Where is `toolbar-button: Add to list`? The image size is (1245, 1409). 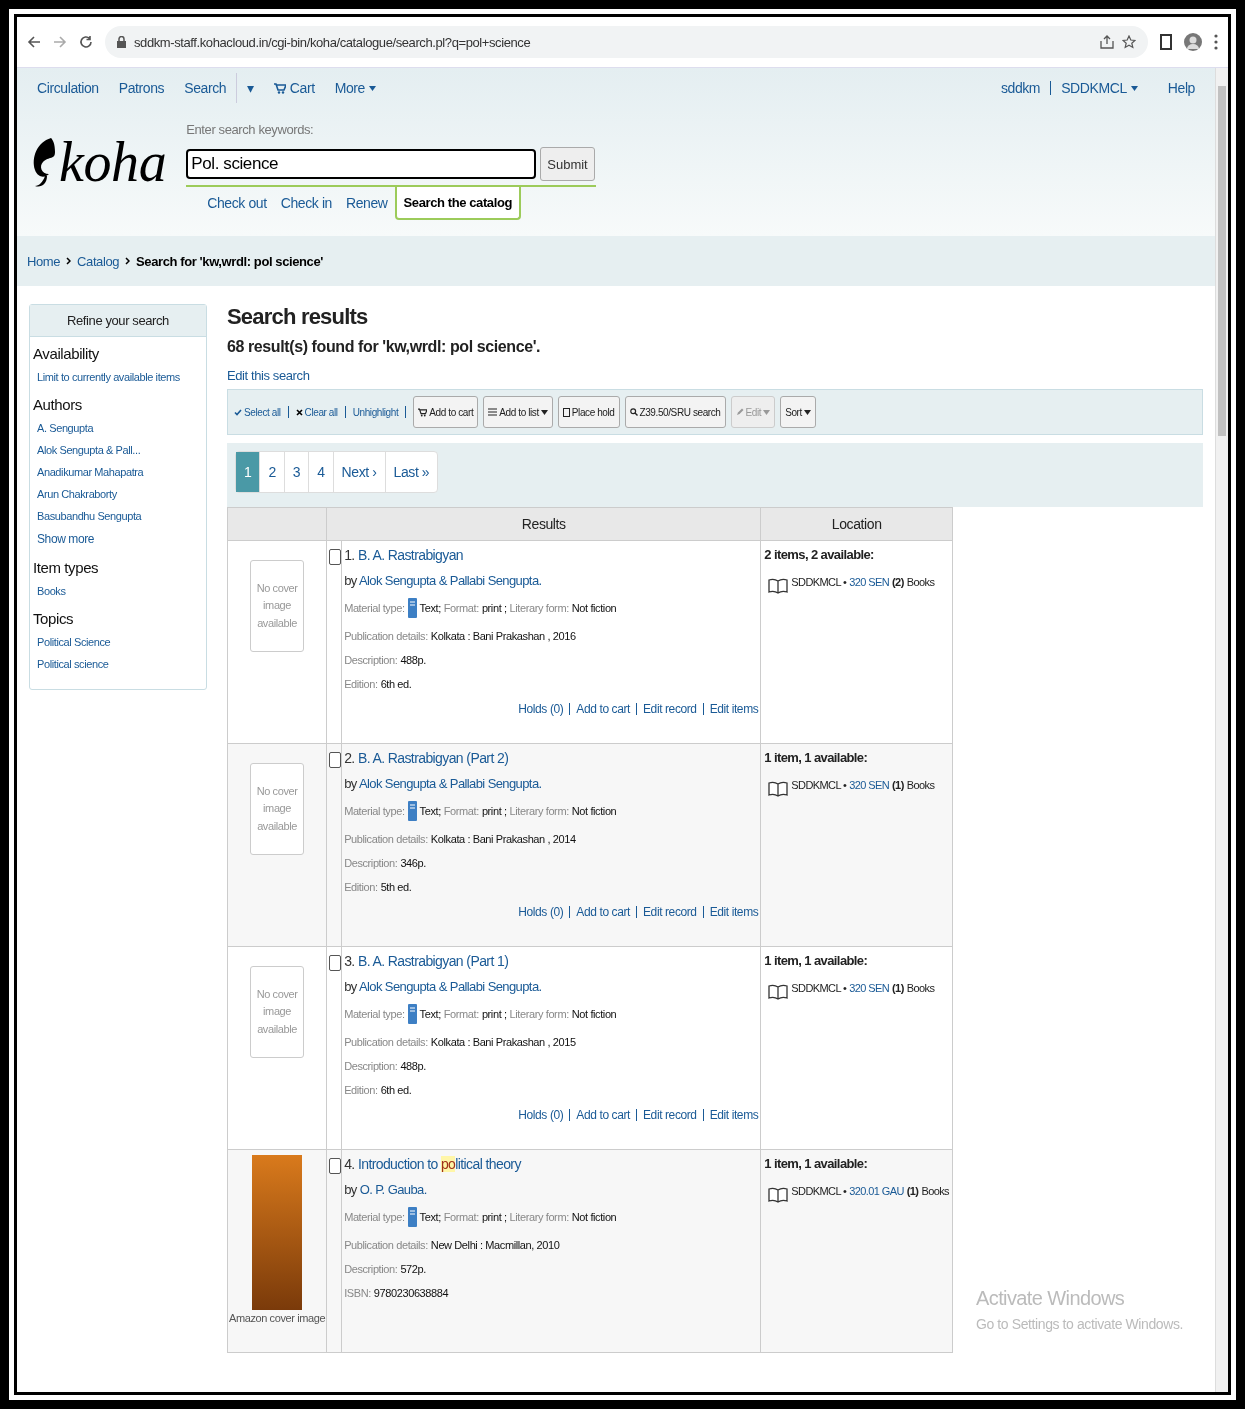
toolbar-button: Add to list is located at coordinates (518, 412).